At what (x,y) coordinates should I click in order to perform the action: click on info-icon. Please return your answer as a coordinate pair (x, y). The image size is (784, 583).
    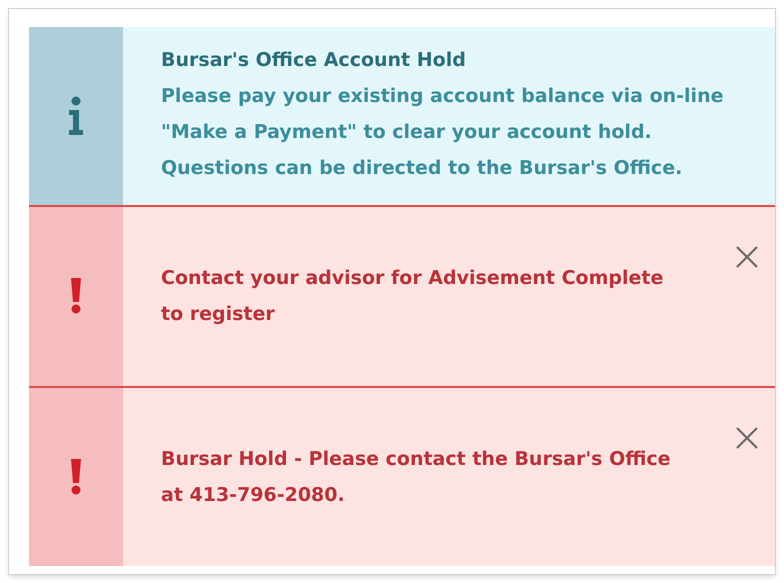
    Looking at the image, I should click on (76, 116).